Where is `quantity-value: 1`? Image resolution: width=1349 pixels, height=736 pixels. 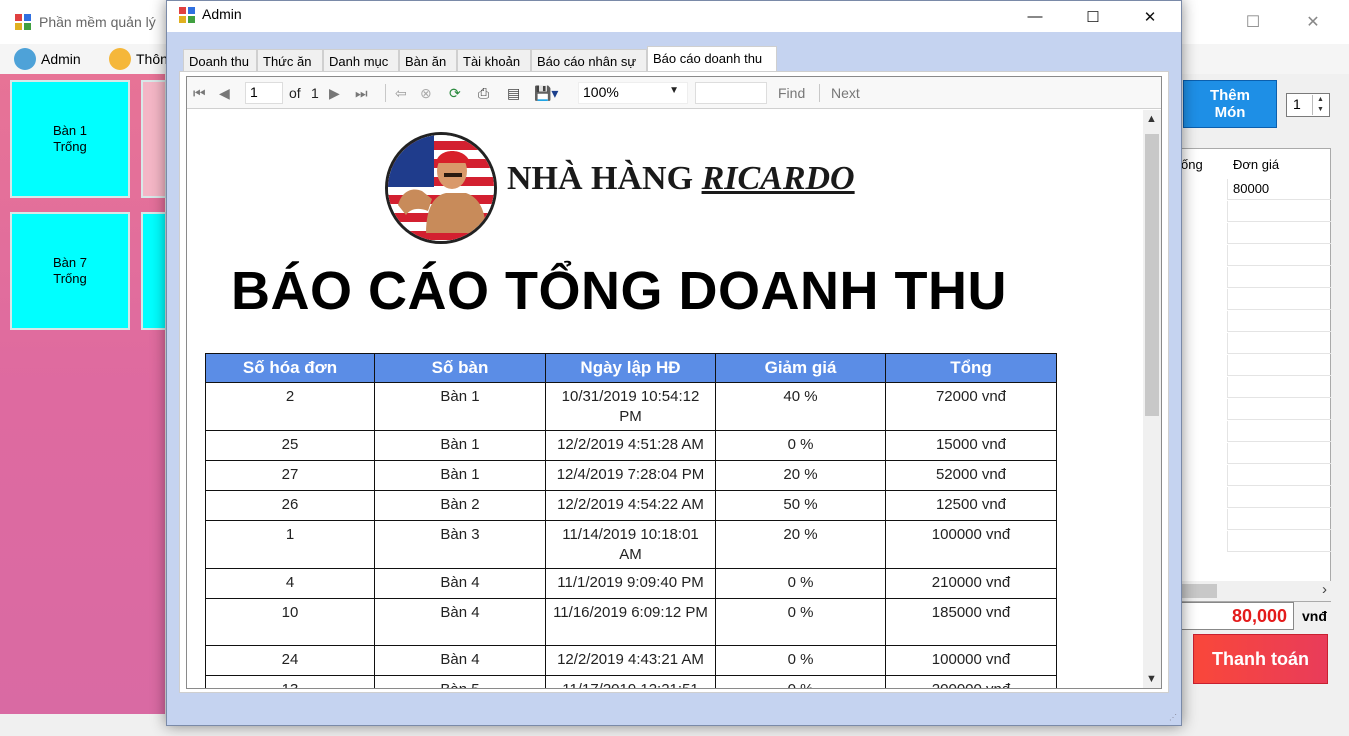
quantity-value: 1 is located at coordinates (1297, 104).